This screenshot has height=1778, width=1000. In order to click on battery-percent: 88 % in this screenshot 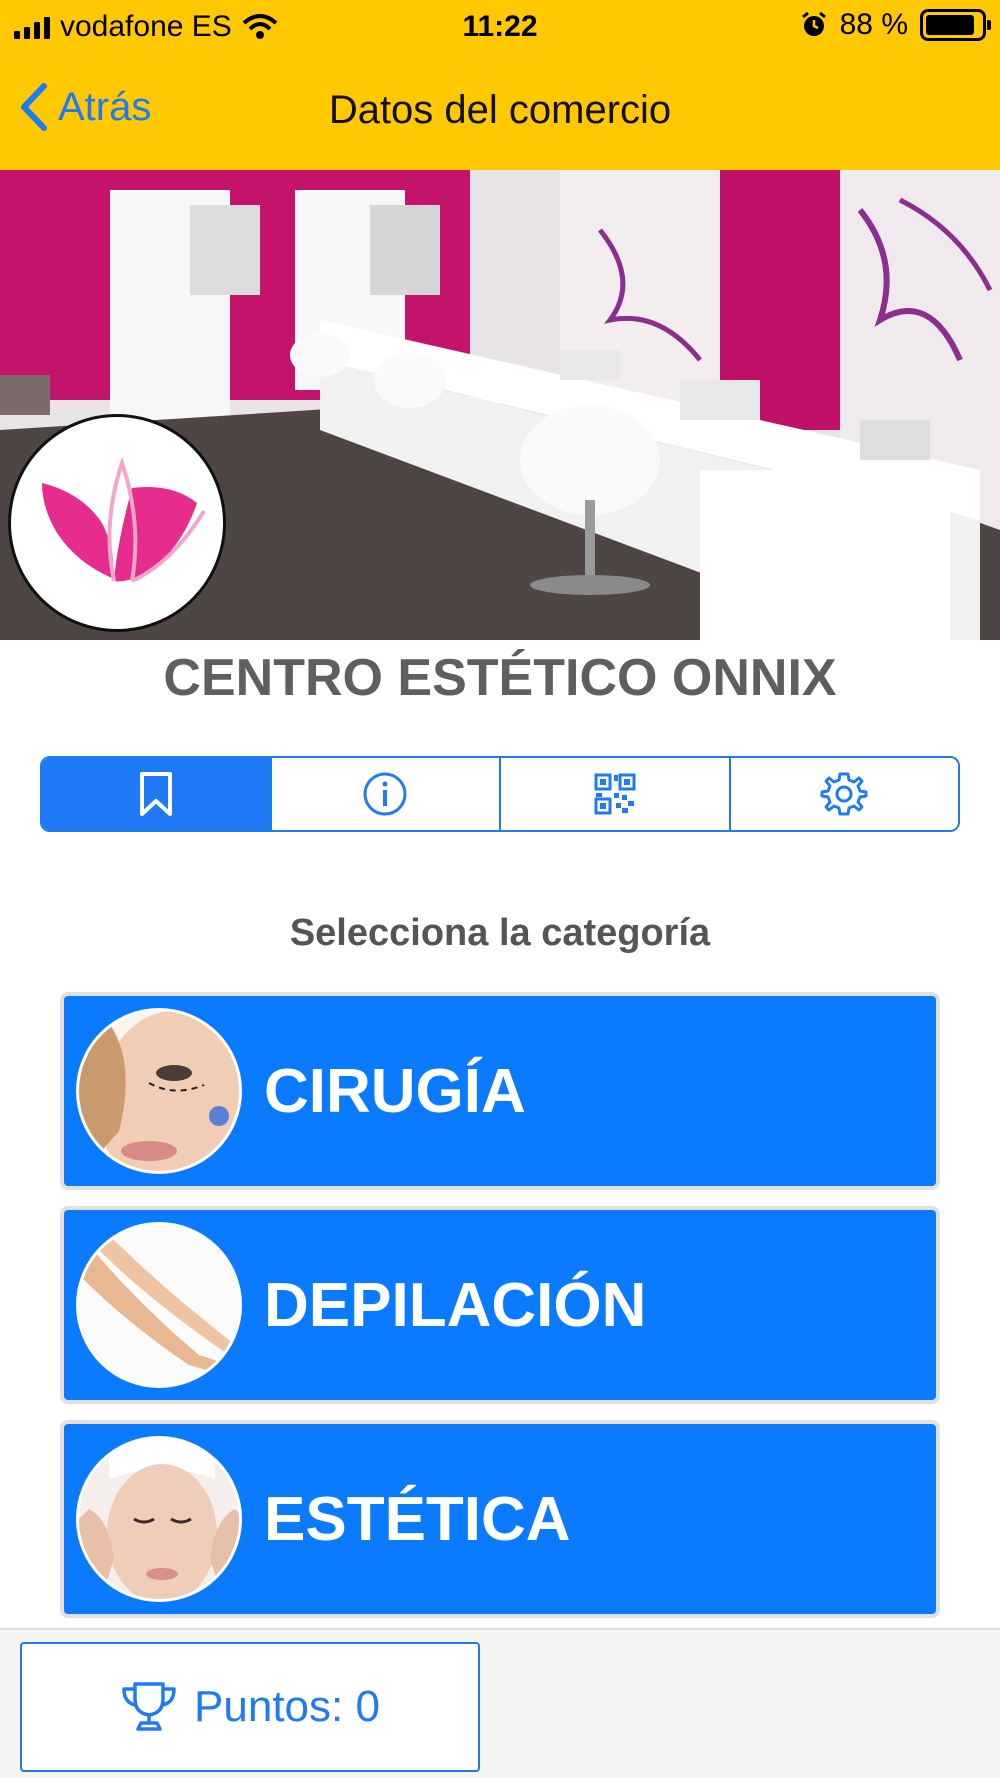, I will do `click(873, 24)`.